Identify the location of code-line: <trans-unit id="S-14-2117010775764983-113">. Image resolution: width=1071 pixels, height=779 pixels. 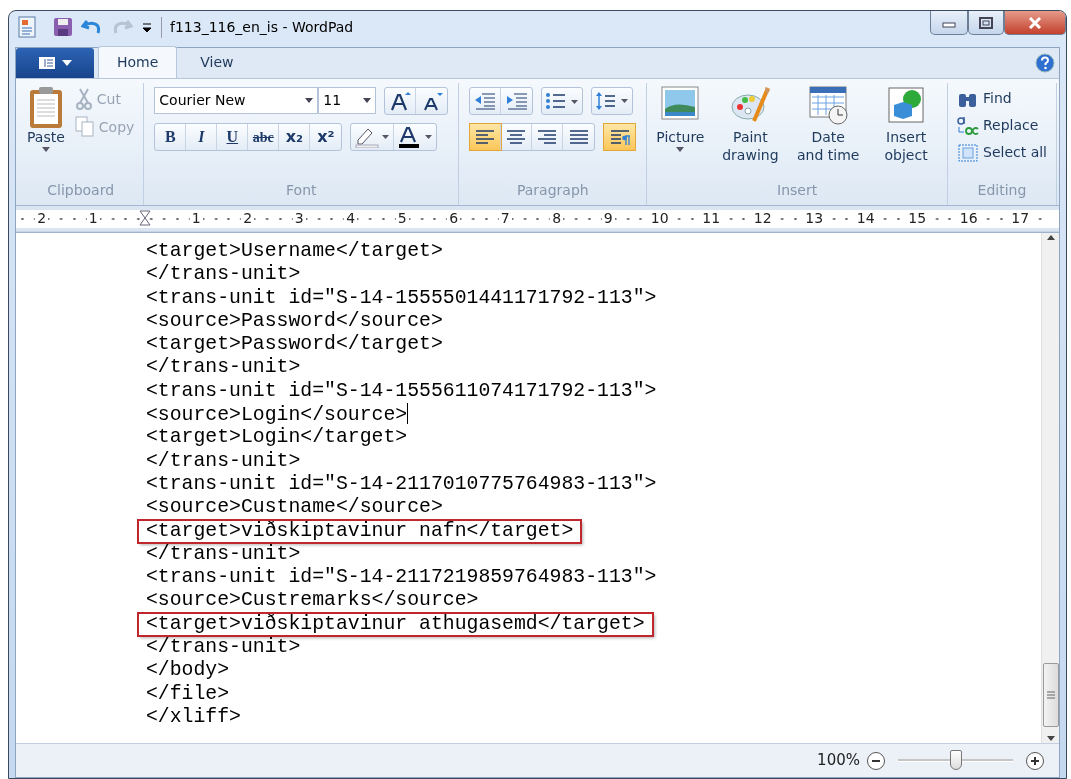
(401, 484).